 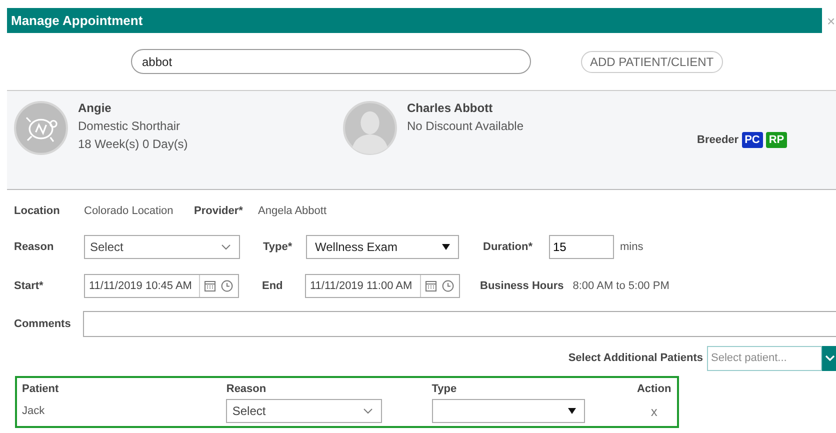 I want to click on column-header: Action, so click(x=654, y=389).